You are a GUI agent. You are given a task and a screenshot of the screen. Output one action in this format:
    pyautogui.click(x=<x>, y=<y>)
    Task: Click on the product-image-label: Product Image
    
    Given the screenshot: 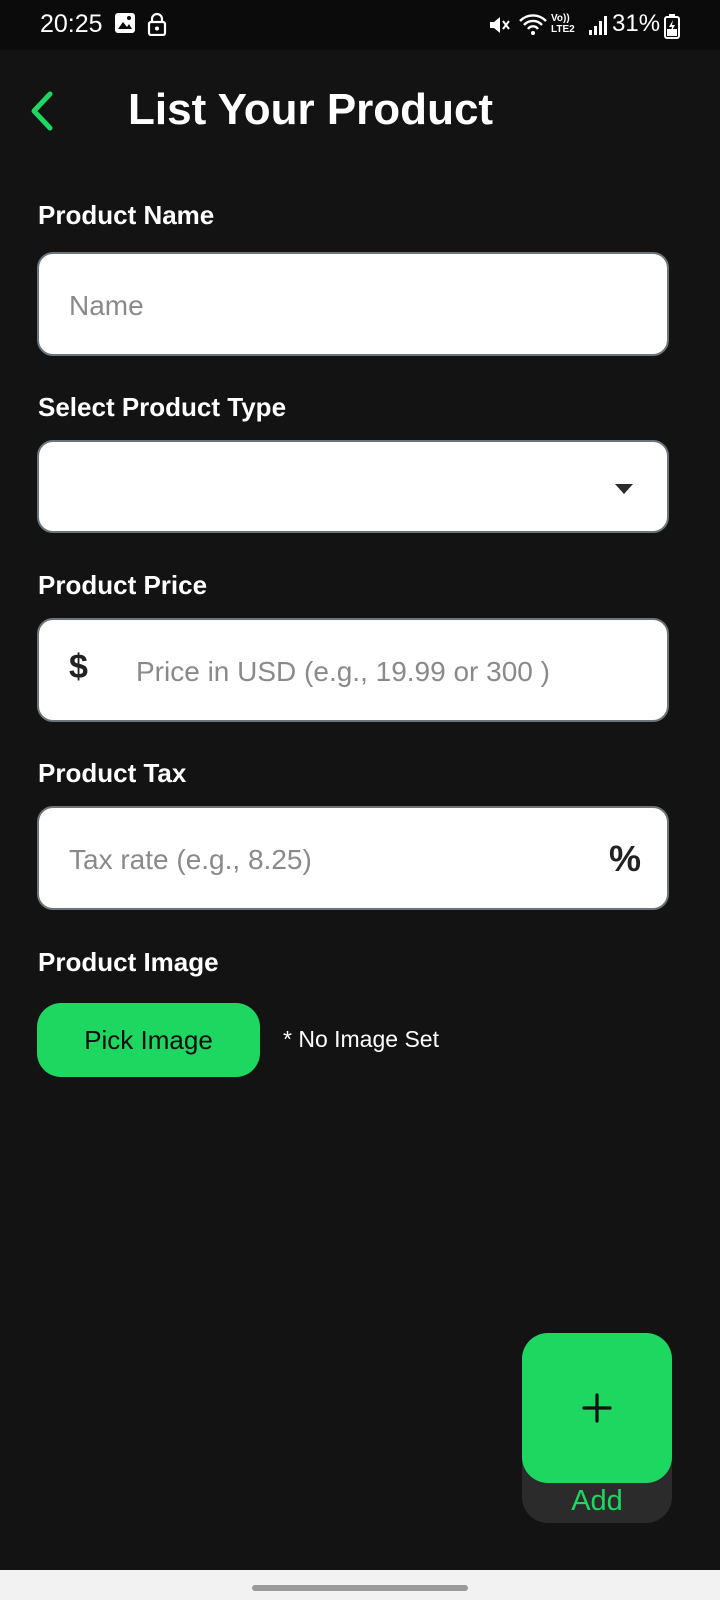 What is the action you would take?
    pyautogui.click(x=128, y=962)
    